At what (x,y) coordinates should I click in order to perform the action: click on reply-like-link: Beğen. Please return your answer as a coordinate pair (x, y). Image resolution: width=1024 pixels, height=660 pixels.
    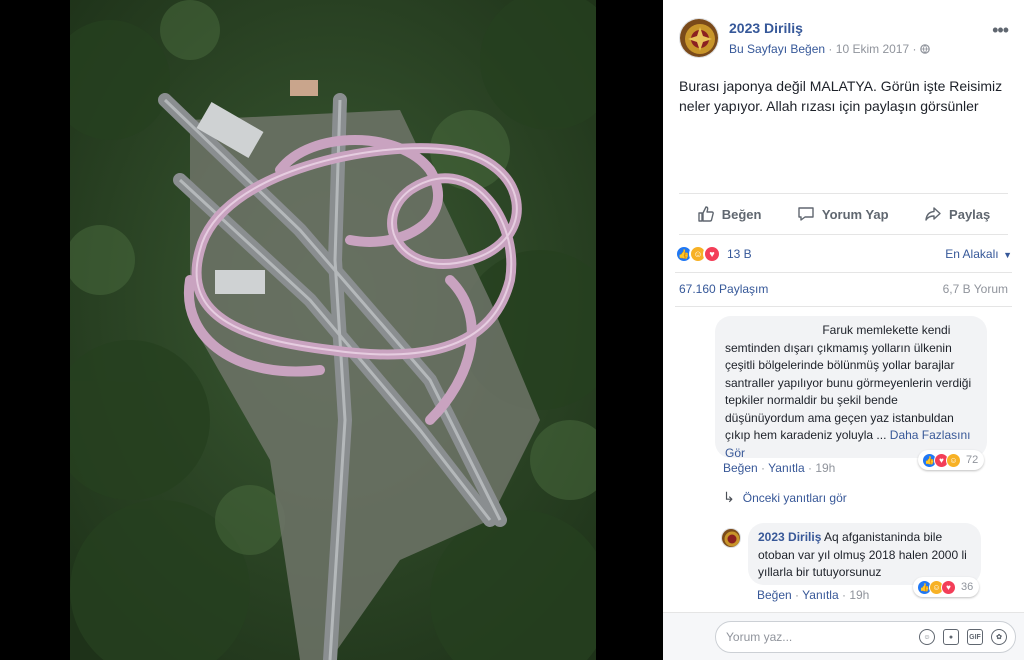
    Looking at the image, I should click on (774, 595).